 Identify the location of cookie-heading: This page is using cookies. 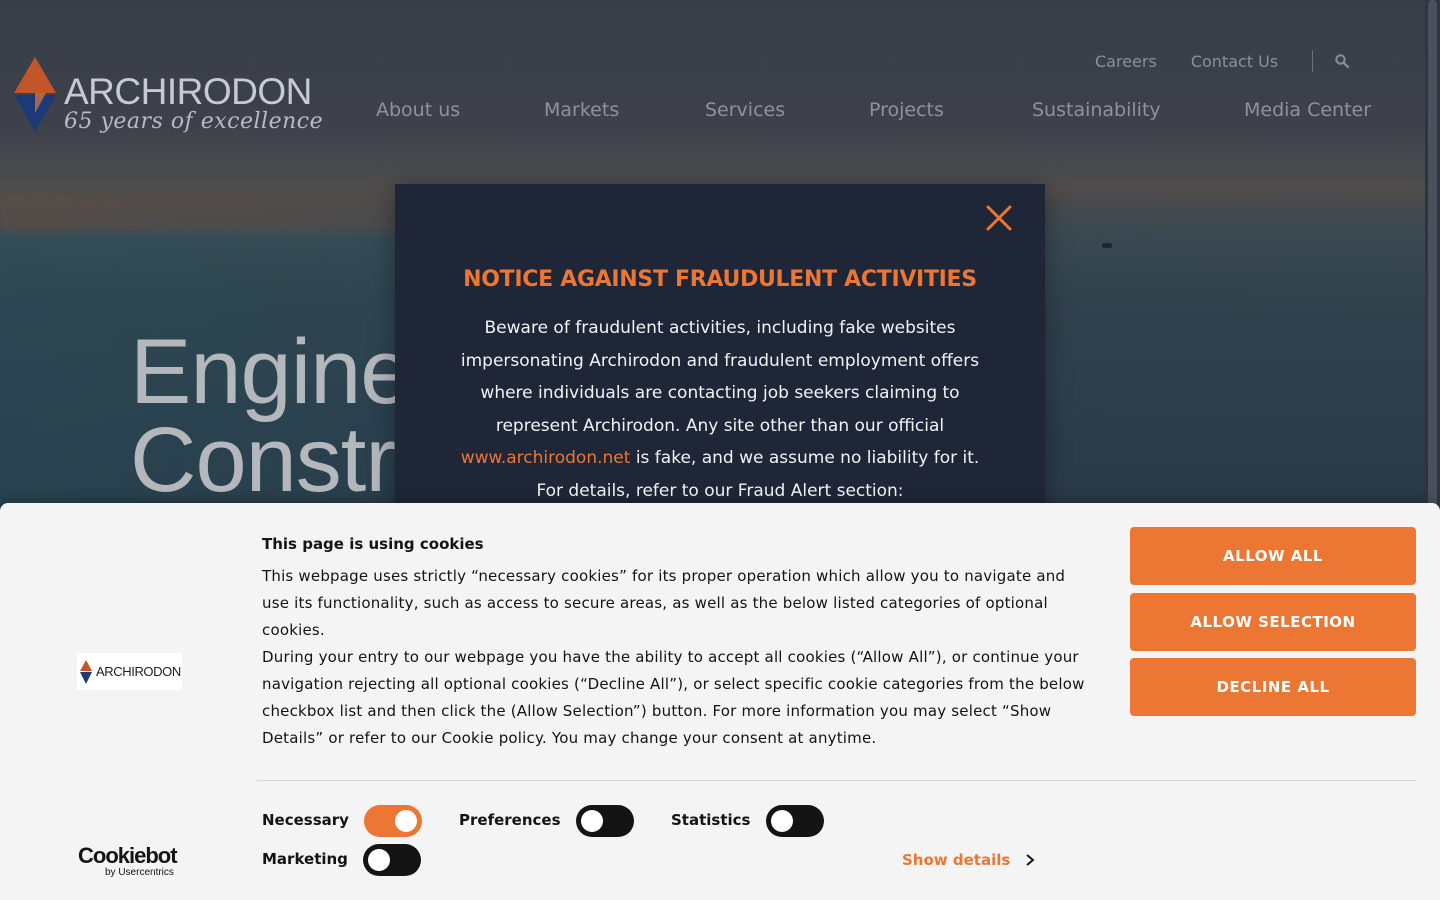
(373, 544).